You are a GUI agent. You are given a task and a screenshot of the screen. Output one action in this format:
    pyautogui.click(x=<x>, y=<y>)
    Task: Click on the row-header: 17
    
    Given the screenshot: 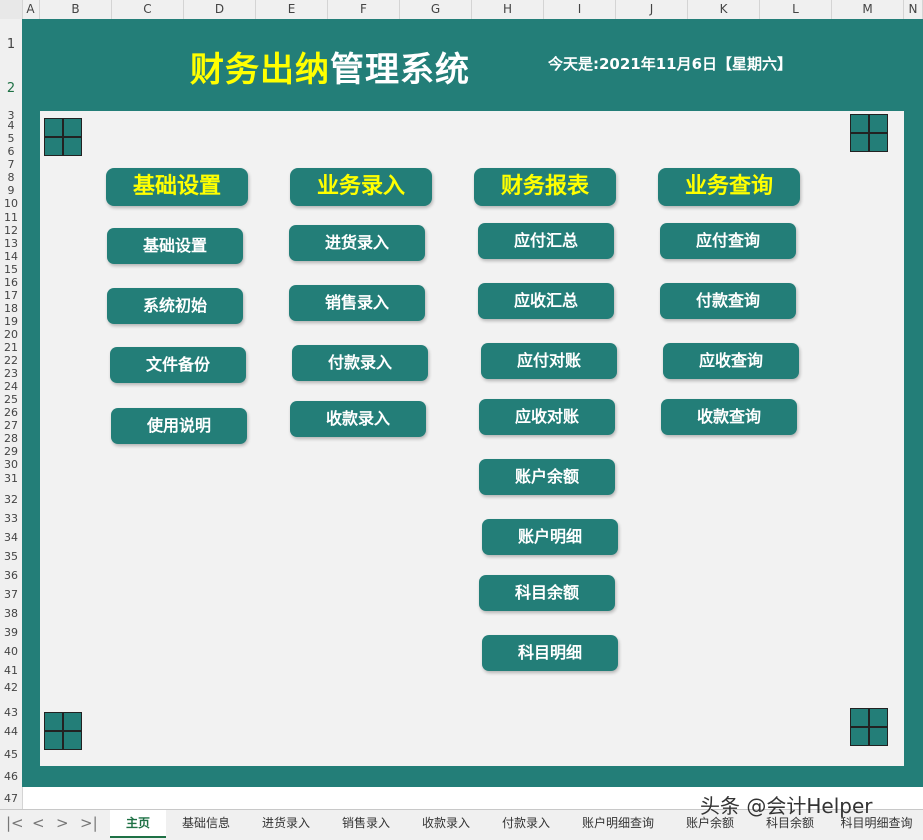 What is the action you would take?
    pyautogui.click(x=11, y=296)
    